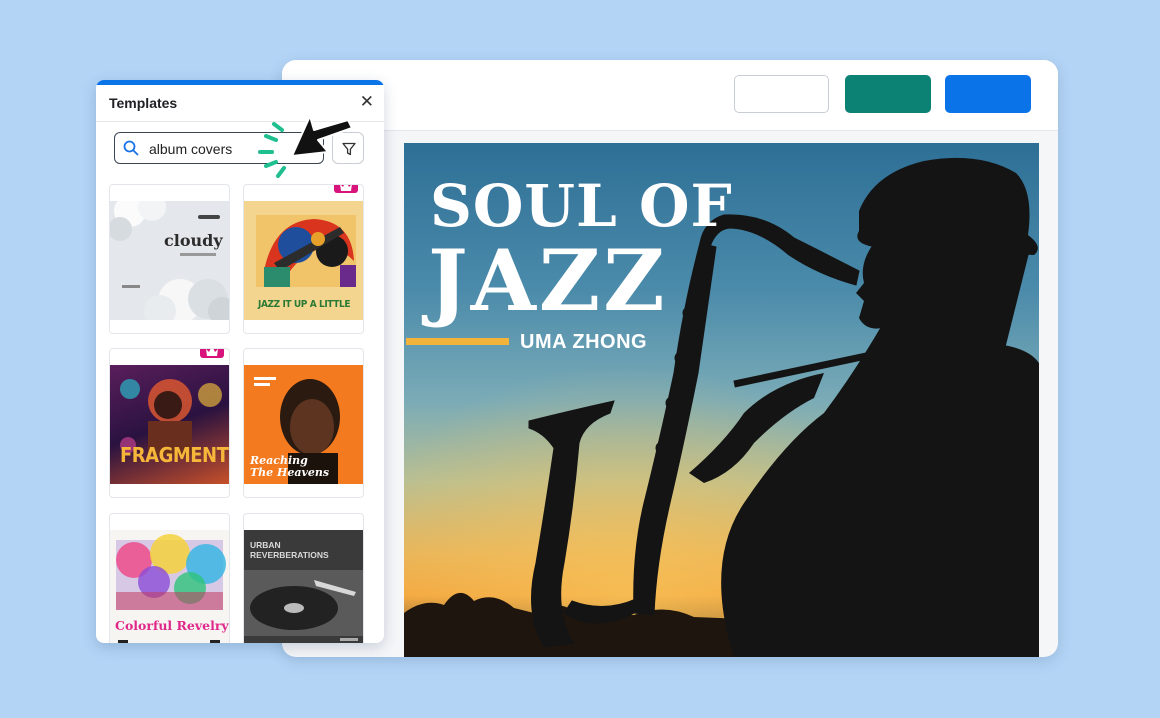 This screenshot has width=1160, height=718. What do you see at coordinates (131, 148) in the screenshot?
I see `search-icon` at bounding box center [131, 148].